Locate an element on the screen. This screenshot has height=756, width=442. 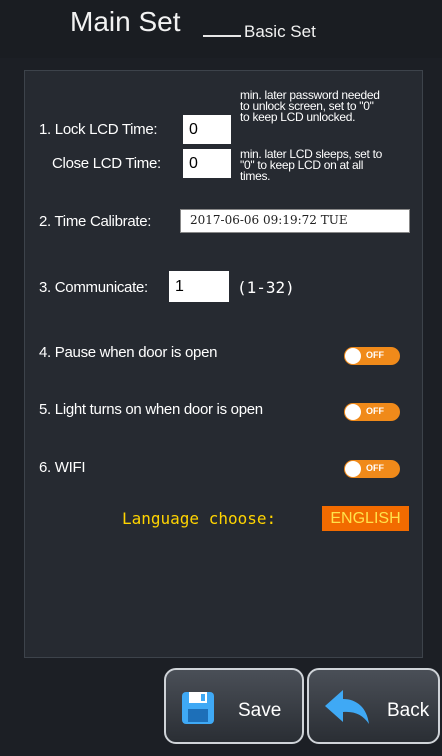
pause-door-label: 4. Pause when door is open is located at coordinates (128, 352).